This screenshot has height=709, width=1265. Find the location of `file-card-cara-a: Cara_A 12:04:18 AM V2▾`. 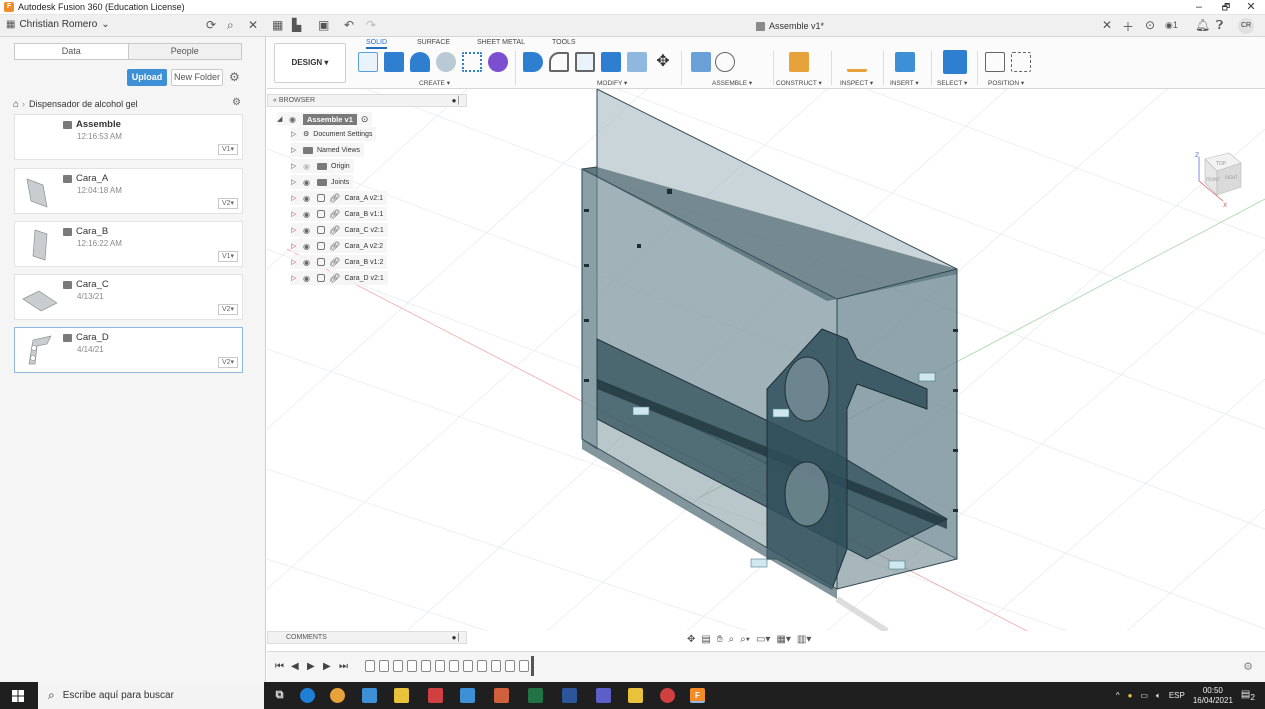

file-card-cara-a: Cara_A 12:04:18 AM V2▾ is located at coordinates (128, 191).